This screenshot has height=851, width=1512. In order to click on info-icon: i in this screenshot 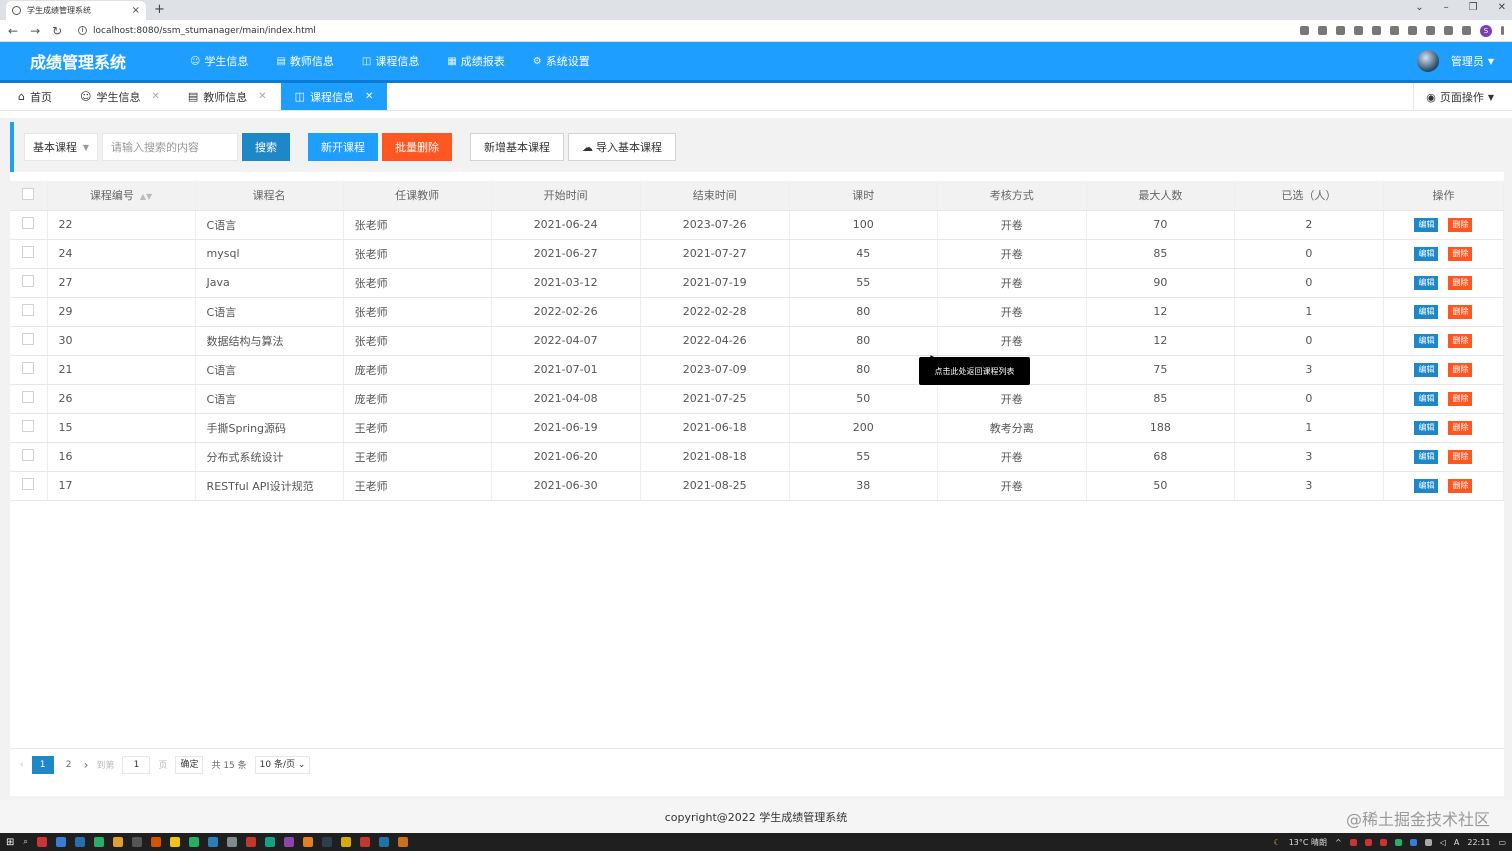, I will do `click(82, 30)`.